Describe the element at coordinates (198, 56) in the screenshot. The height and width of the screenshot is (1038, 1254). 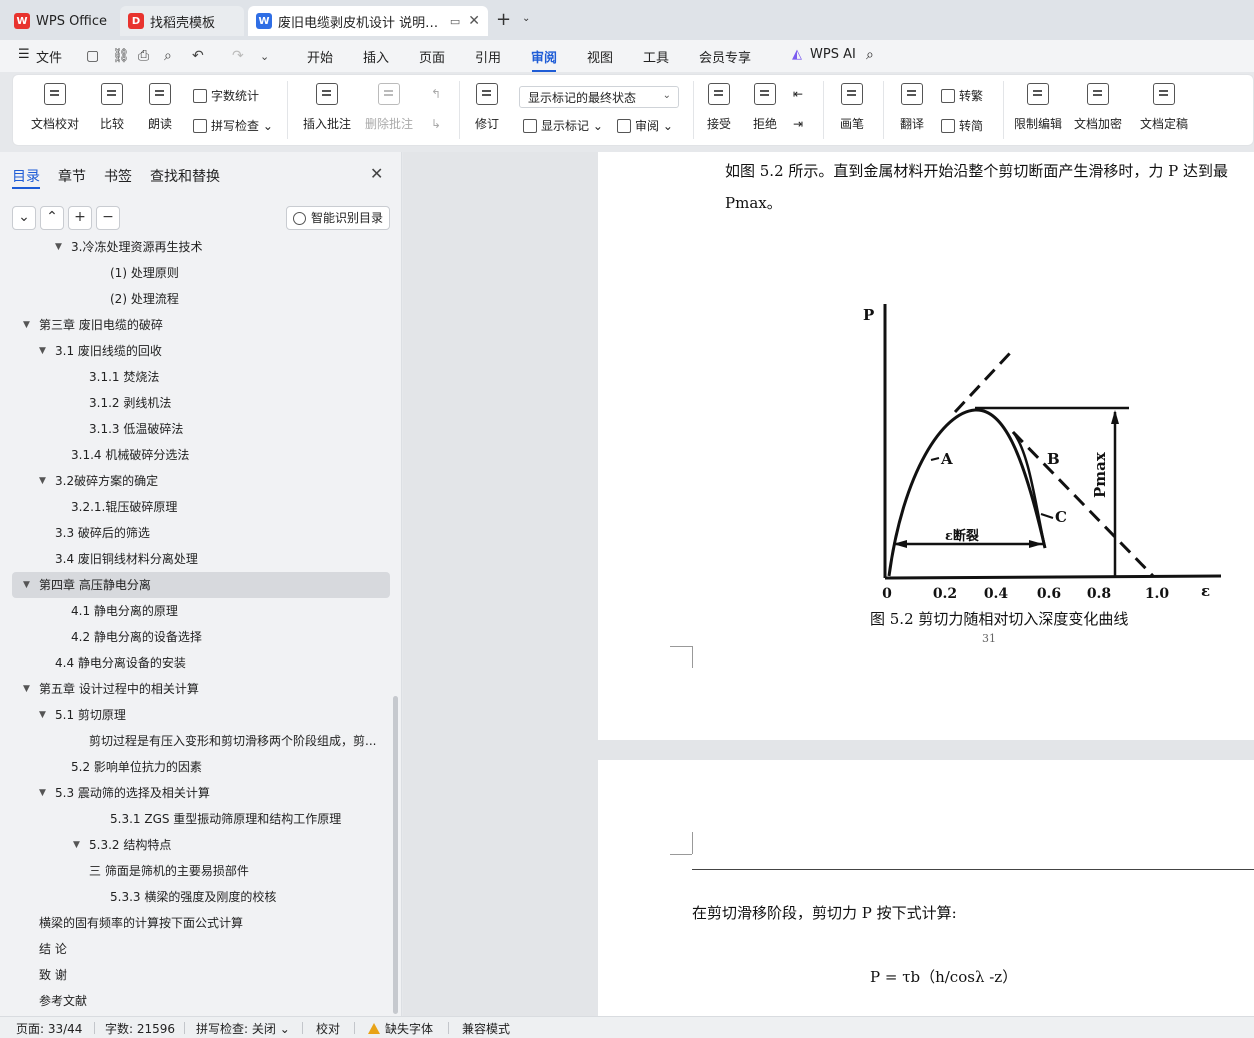
I see `undo-icon: ↶` at that location.